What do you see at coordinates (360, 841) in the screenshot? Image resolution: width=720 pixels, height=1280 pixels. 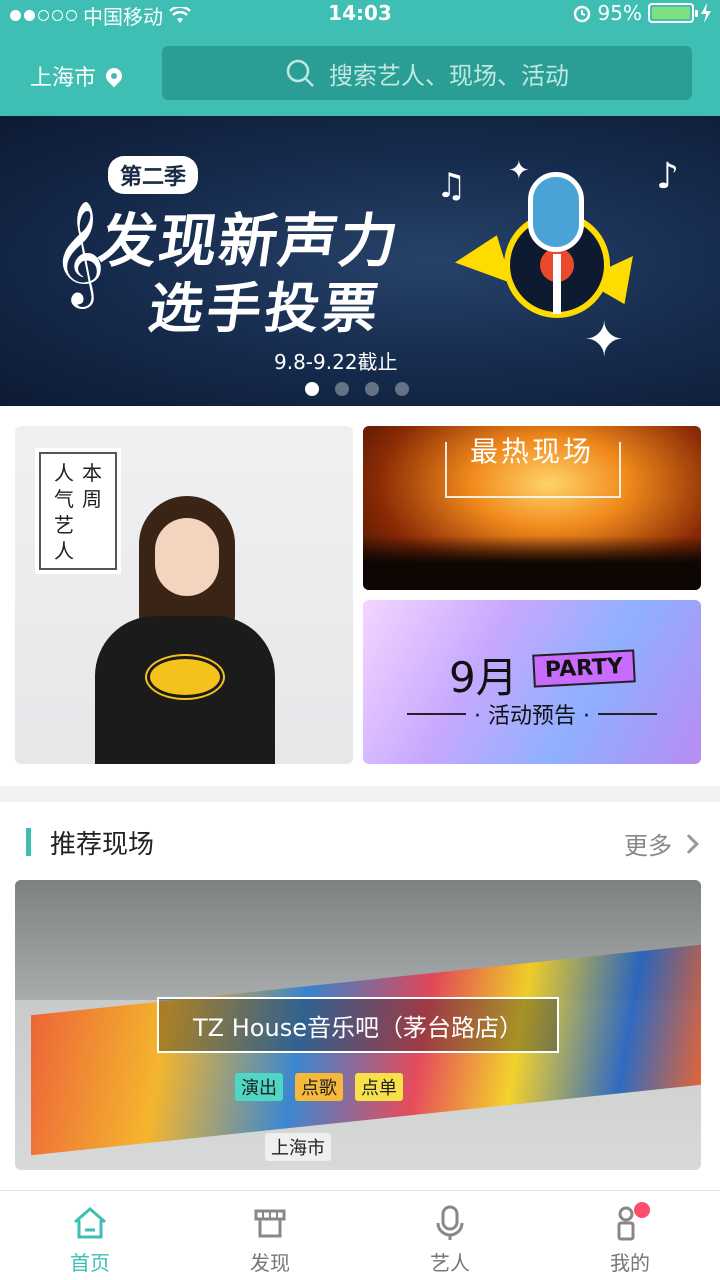 I see `section-header: 推荐现场 更多` at bounding box center [360, 841].